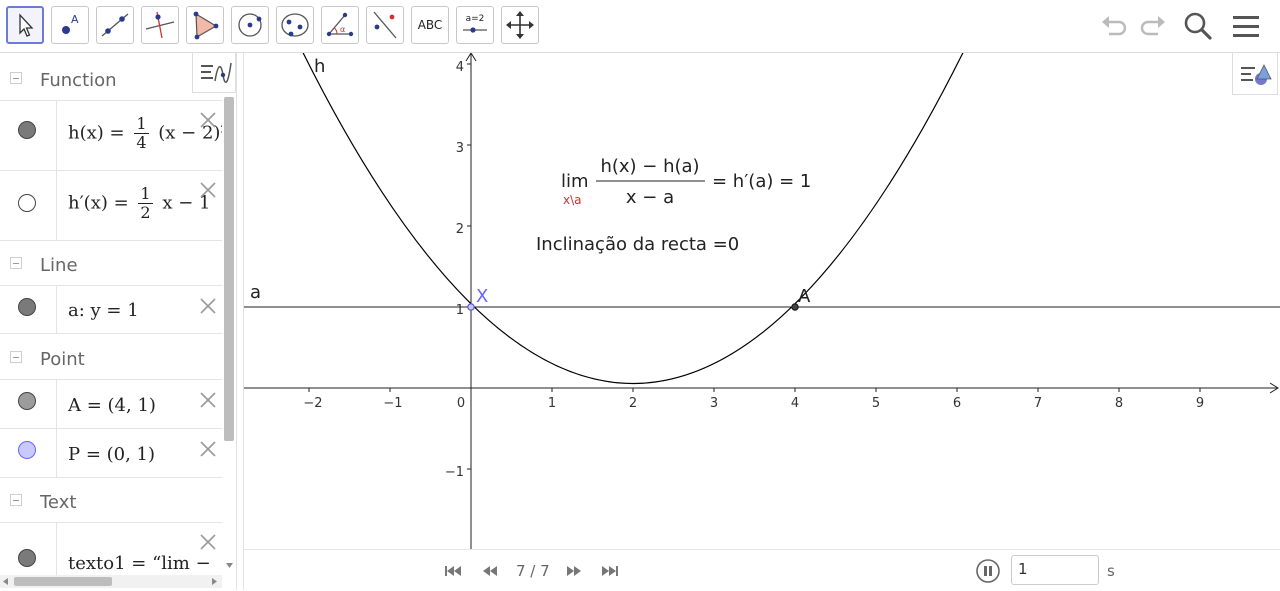 This screenshot has width=1280, height=591. I want to click on x-tick-label: 6, so click(957, 403).